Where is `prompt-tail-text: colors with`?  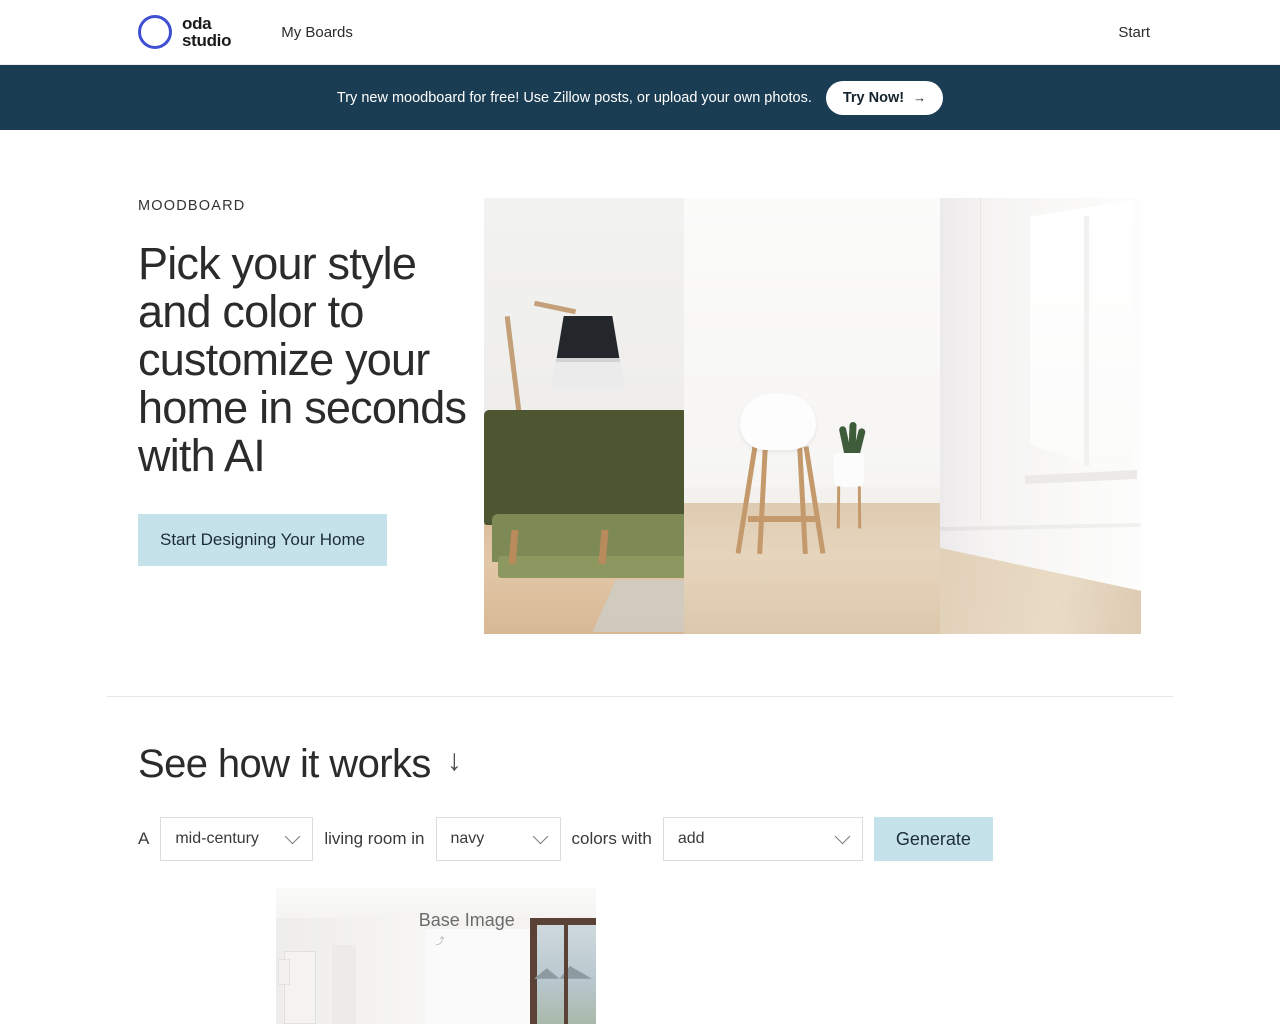 prompt-tail-text: colors with is located at coordinates (611, 838).